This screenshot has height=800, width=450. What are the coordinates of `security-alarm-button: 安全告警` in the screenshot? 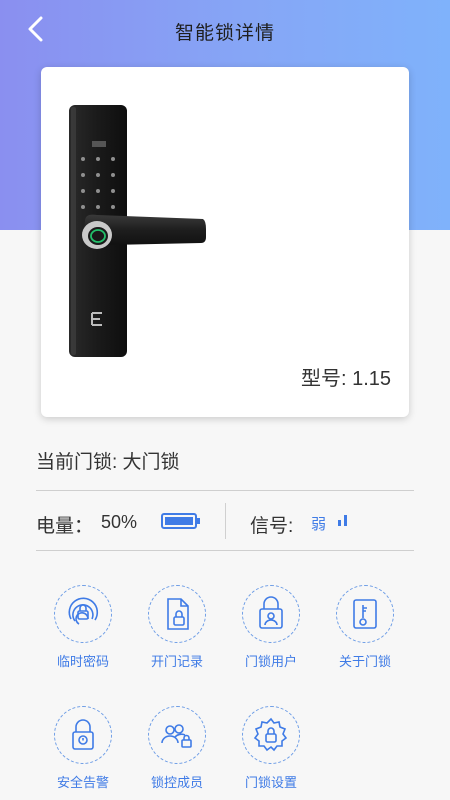 It's located at (83, 748).